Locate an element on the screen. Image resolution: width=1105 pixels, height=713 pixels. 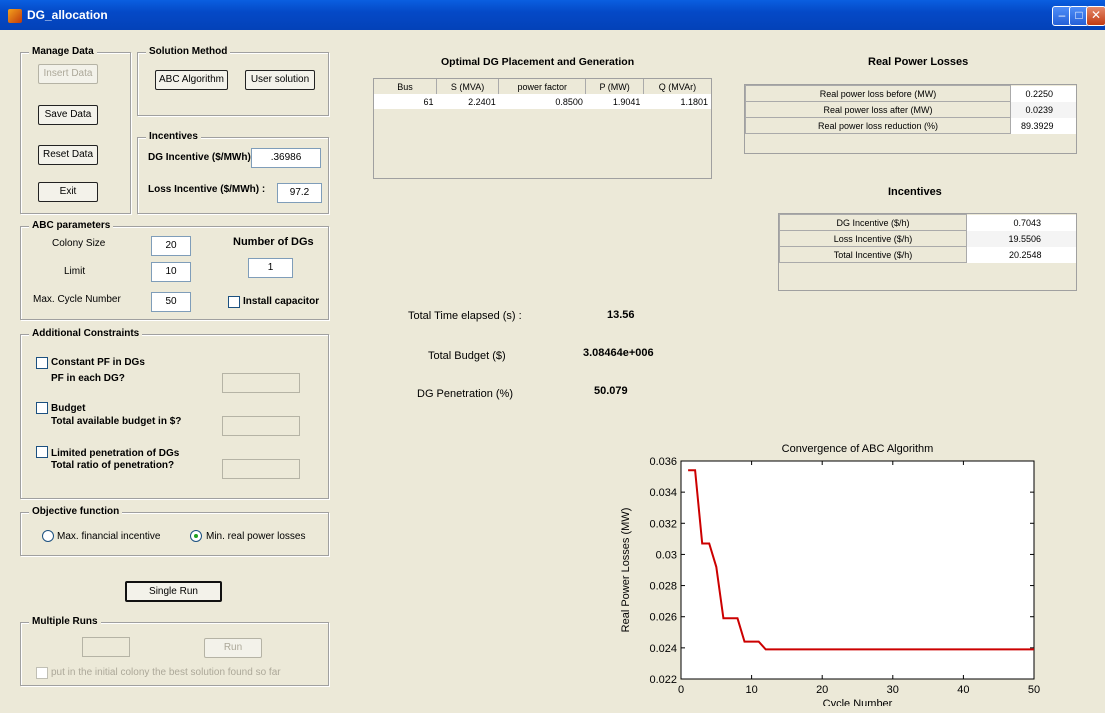
placement-title: Optimal DG Placement and Generation is located at coordinates (538, 62).